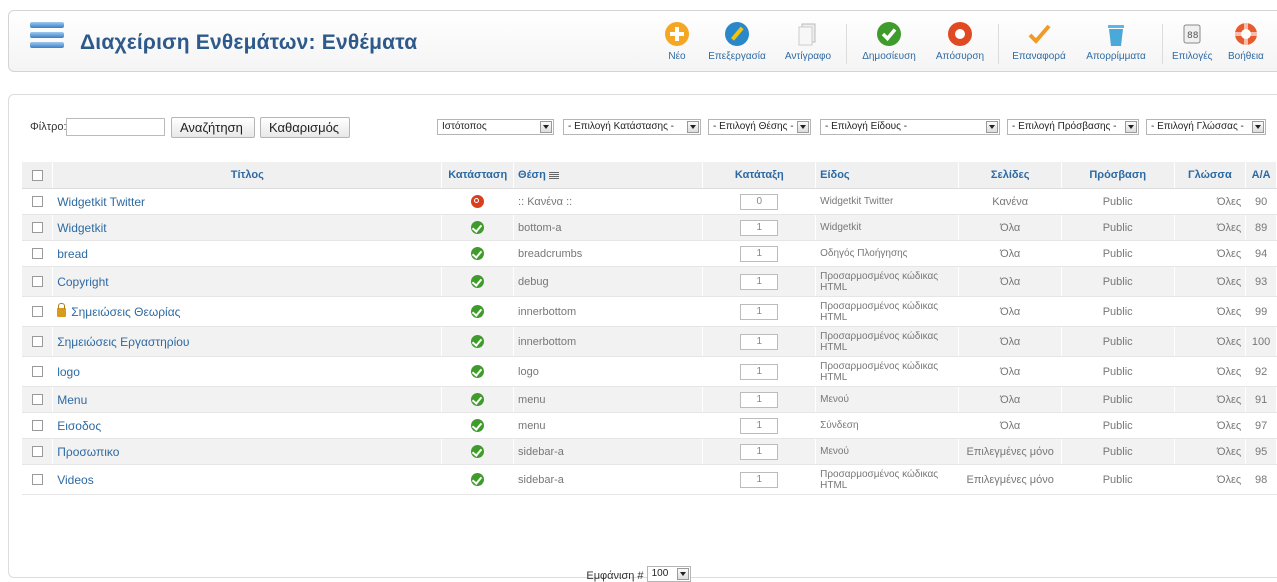 This screenshot has height=582, width=1277. What do you see at coordinates (125, 312) in the screenshot?
I see `module-title-link: Σημειώσεις Θεωρίας` at bounding box center [125, 312].